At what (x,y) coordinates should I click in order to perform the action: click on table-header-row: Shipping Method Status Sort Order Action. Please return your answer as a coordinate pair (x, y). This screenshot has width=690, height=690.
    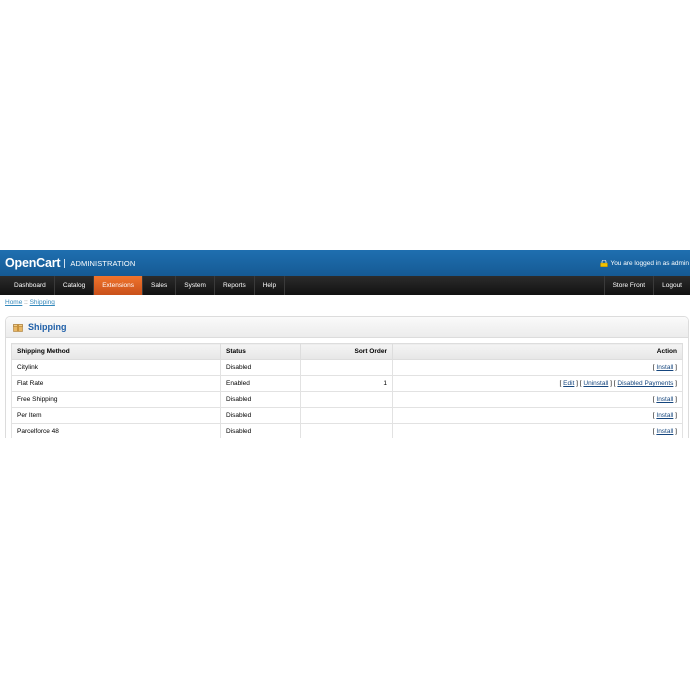
    Looking at the image, I should click on (347, 351).